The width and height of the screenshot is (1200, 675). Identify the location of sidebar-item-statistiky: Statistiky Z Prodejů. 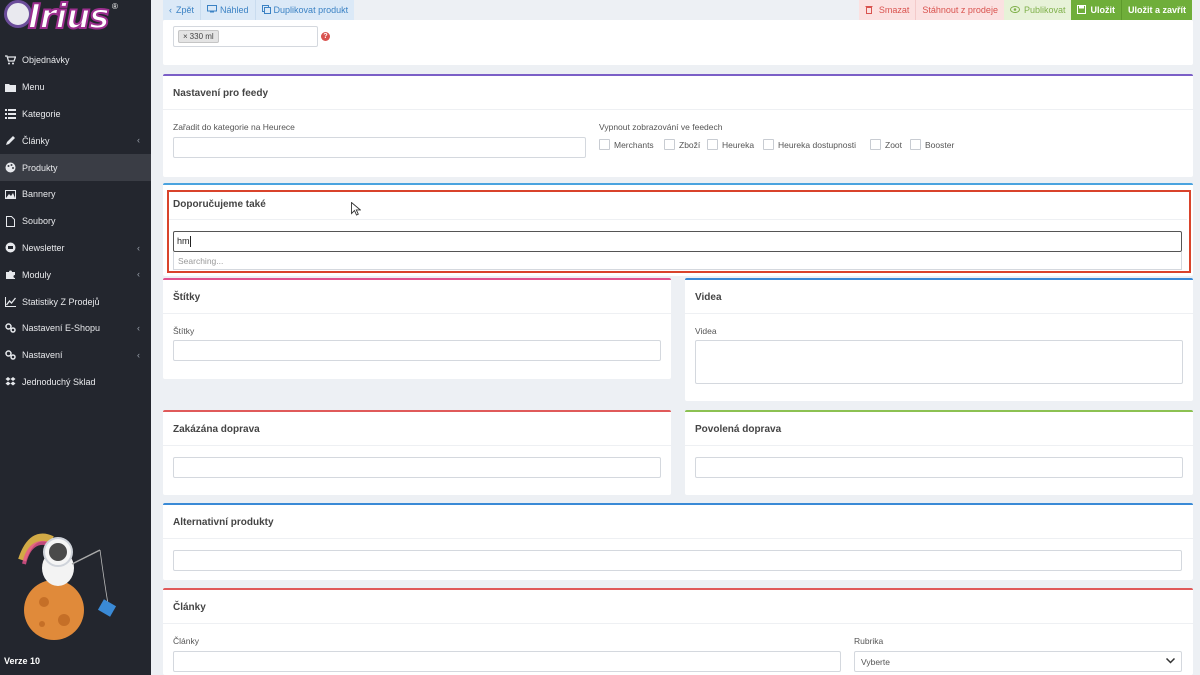
(75, 301).